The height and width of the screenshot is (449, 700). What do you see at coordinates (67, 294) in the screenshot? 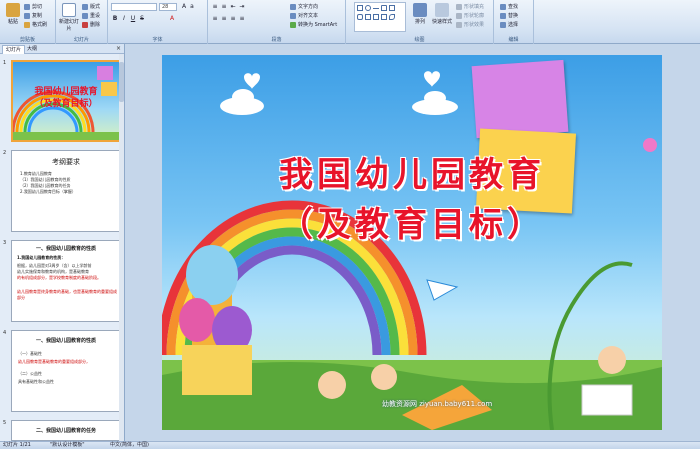
I see `thumb-line: 幼儿园教育是终身教育的基础，也是基础教育的重要组成部分` at bounding box center [67, 294].